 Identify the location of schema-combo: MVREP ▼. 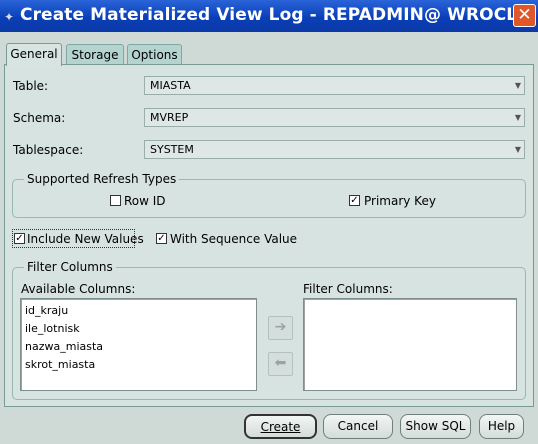
(334, 117).